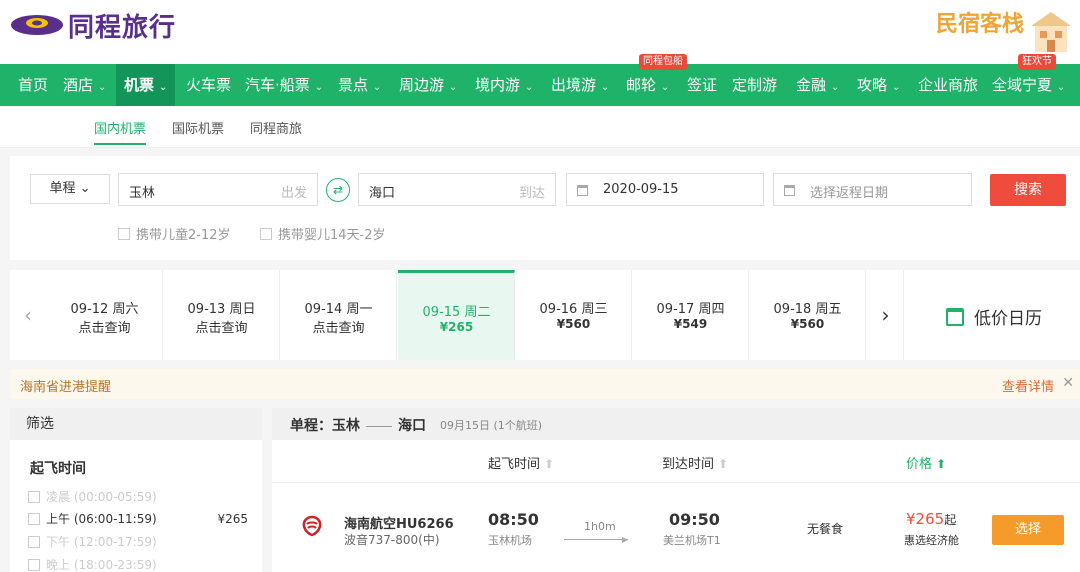  What do you see at coordinates (58, 469) in the screenshot?
I see `departure-time-title: 起飞时间` at bounding box center [58, 469].